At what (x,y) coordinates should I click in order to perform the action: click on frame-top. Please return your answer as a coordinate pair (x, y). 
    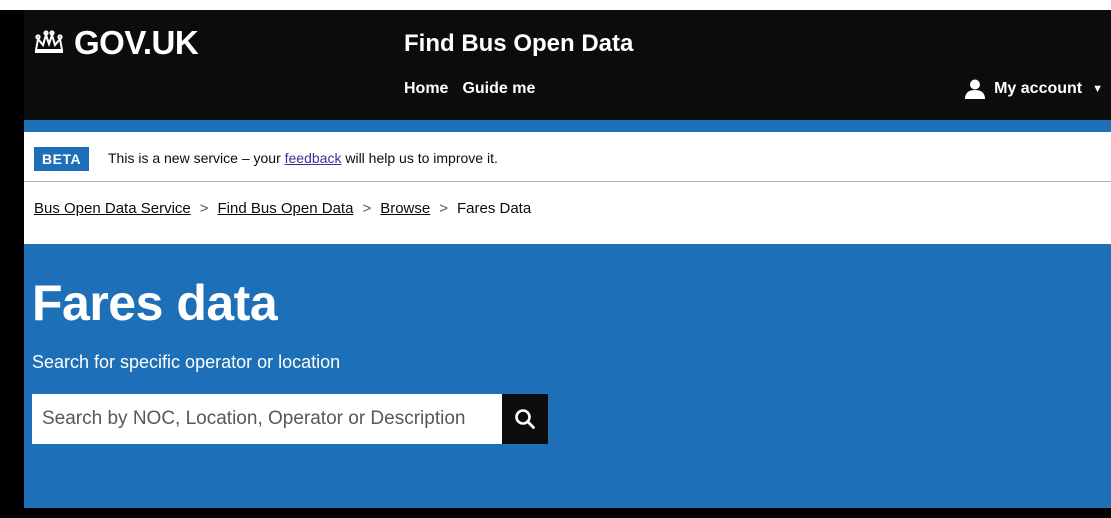
    Looking at the image, I should click on (555, 5).